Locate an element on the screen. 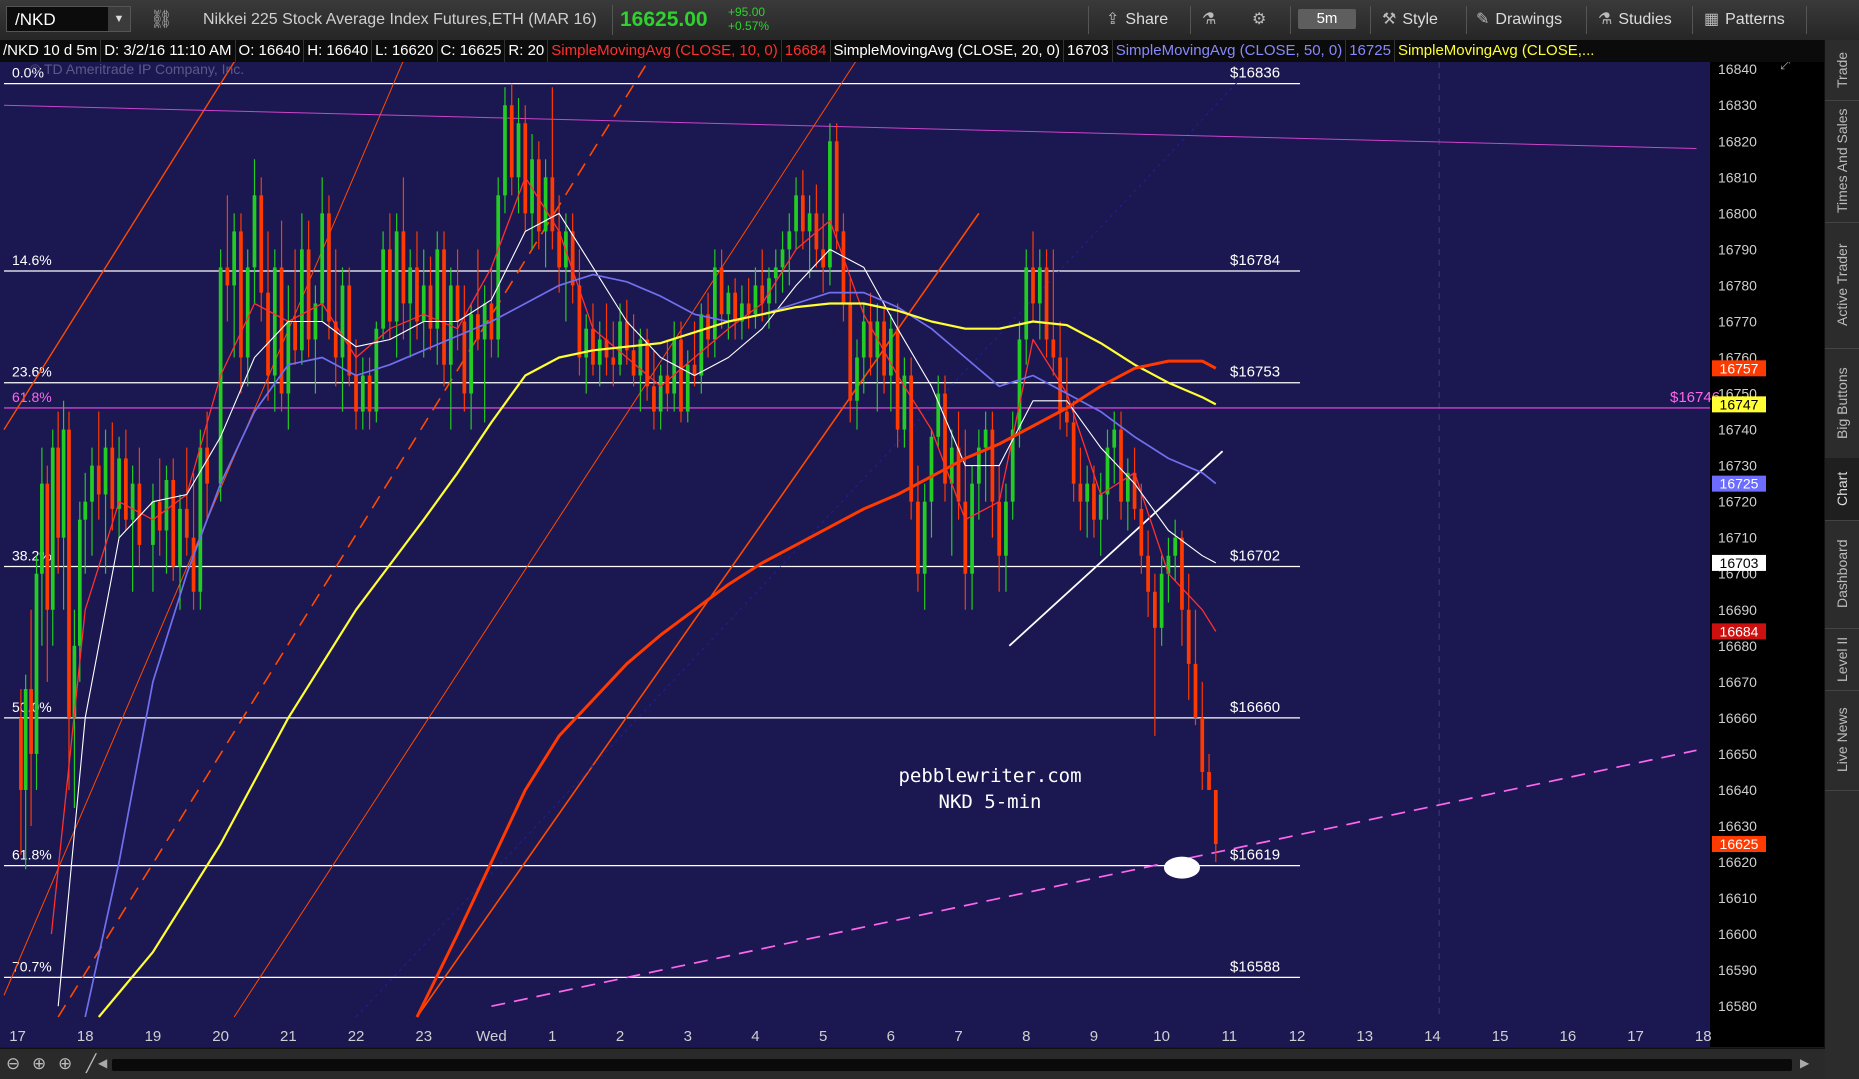 The width and height of the screenshot is (1859, 1079). y-tick-label: 16620 is located at coordinates (1737, 862).